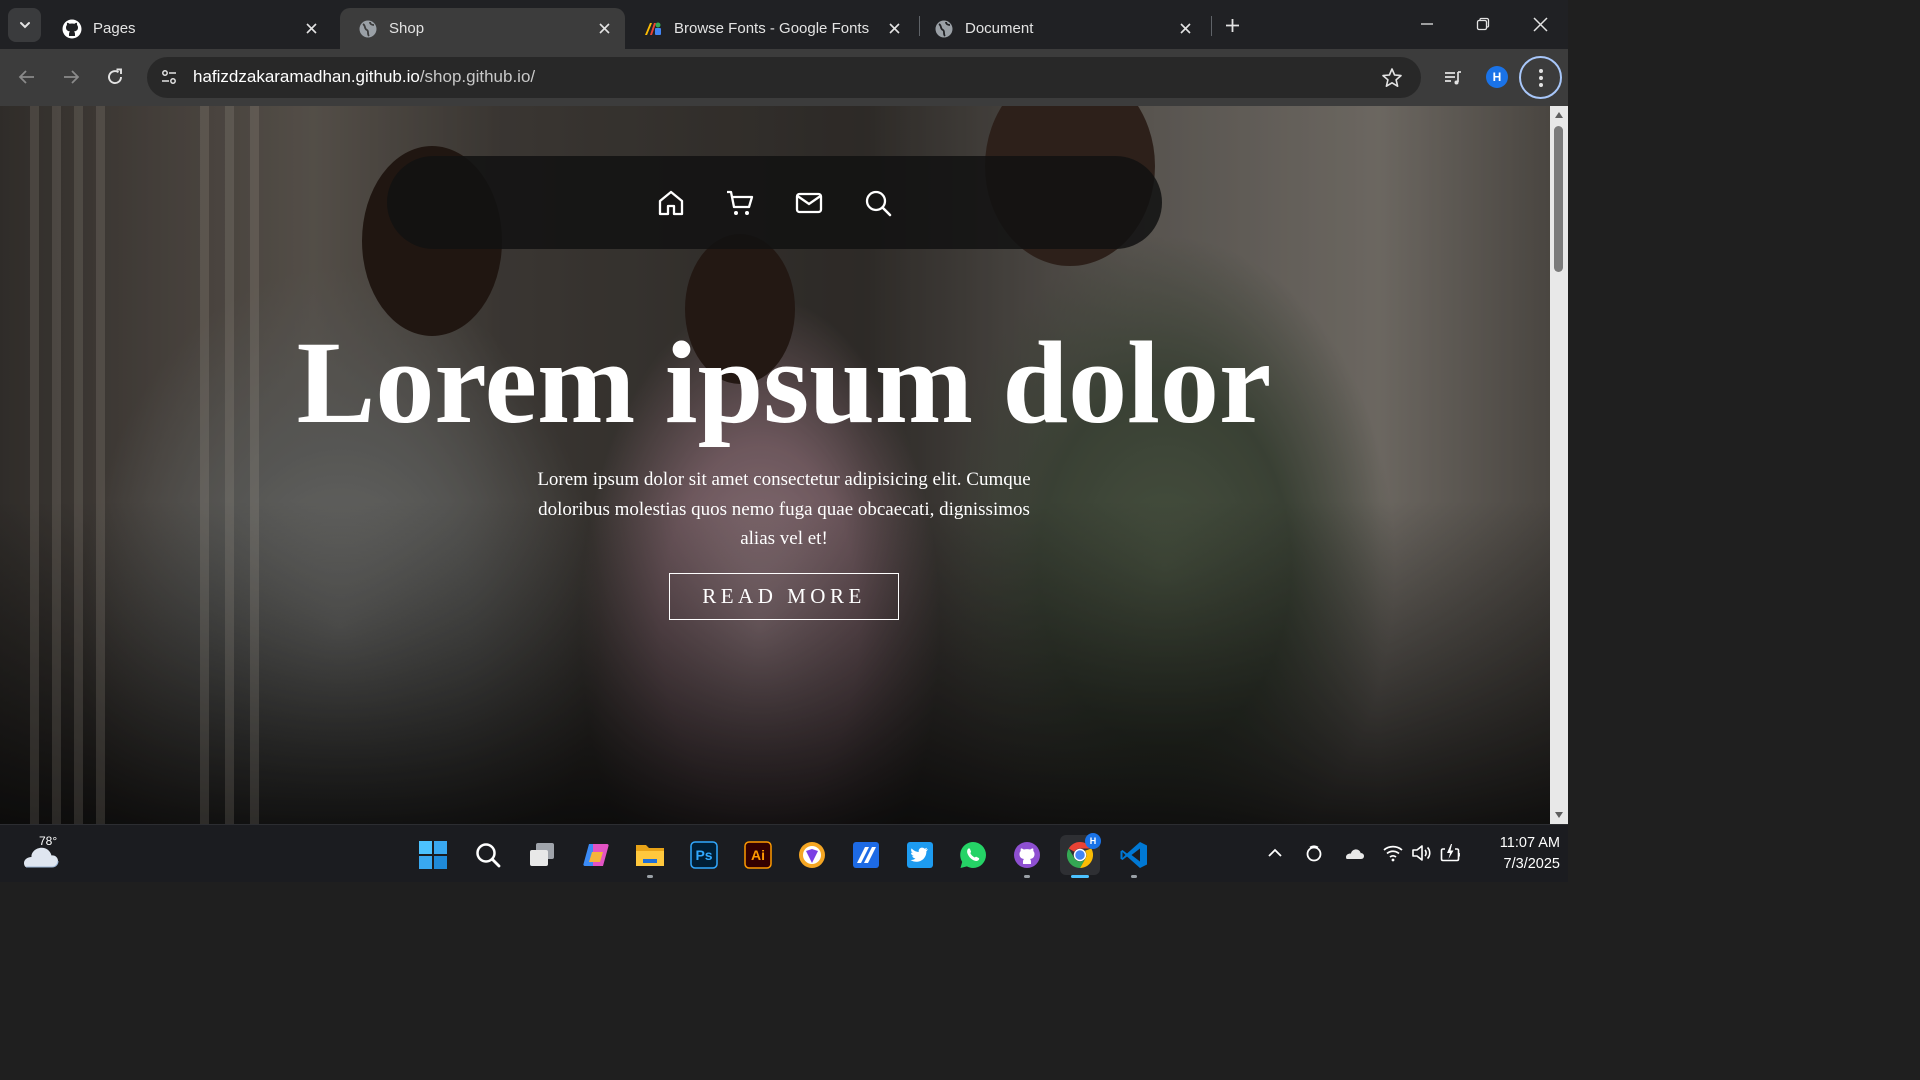  What do you see at coordinates (477, 76) in the screenshot?
I see `url-path: /shop.github.io/` at bounding box center [477, 76].